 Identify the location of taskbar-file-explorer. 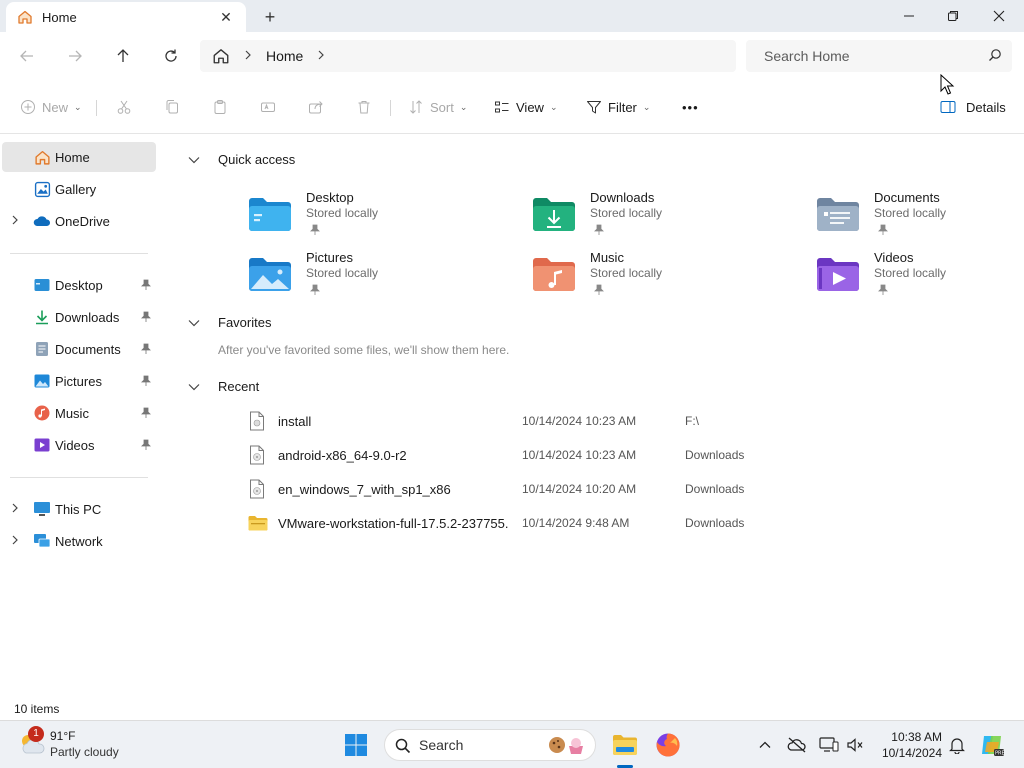
(625, 745).